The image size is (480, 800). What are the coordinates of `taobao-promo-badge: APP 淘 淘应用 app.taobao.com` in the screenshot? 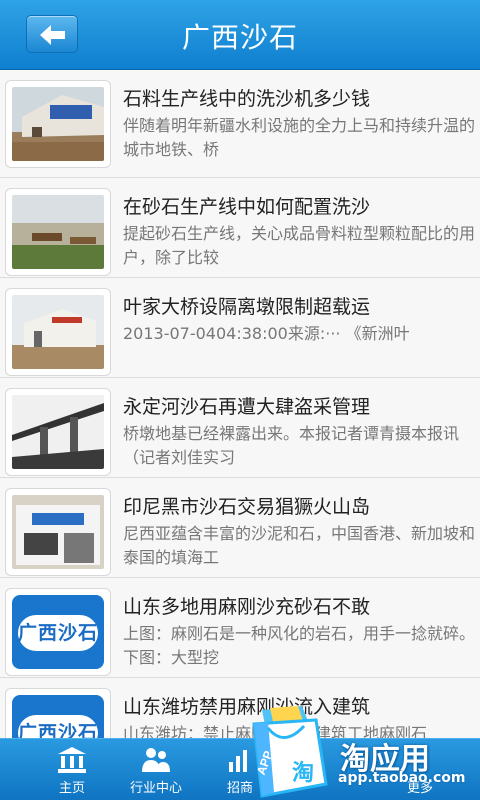 It's located at (360, 750).